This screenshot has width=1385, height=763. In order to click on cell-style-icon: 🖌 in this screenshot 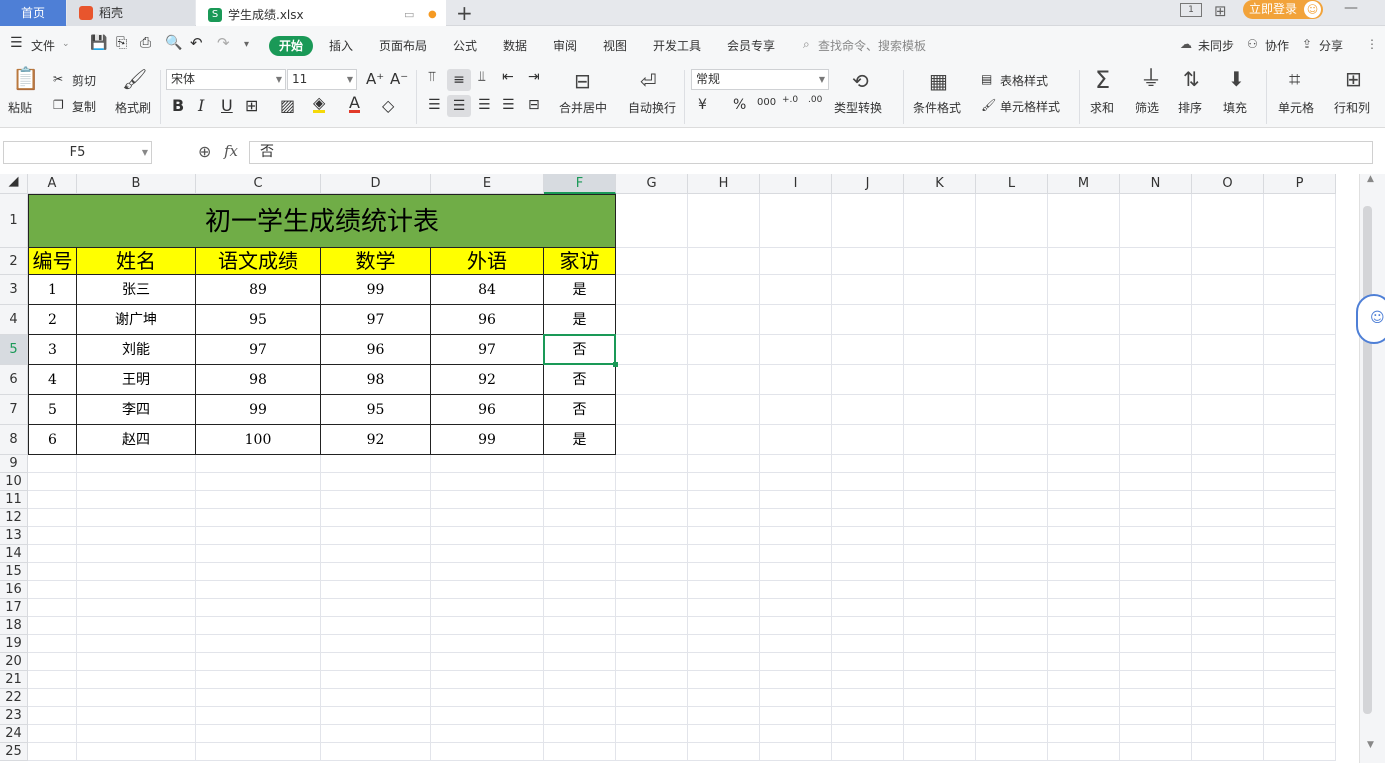, I will do `click(988, 105)`.